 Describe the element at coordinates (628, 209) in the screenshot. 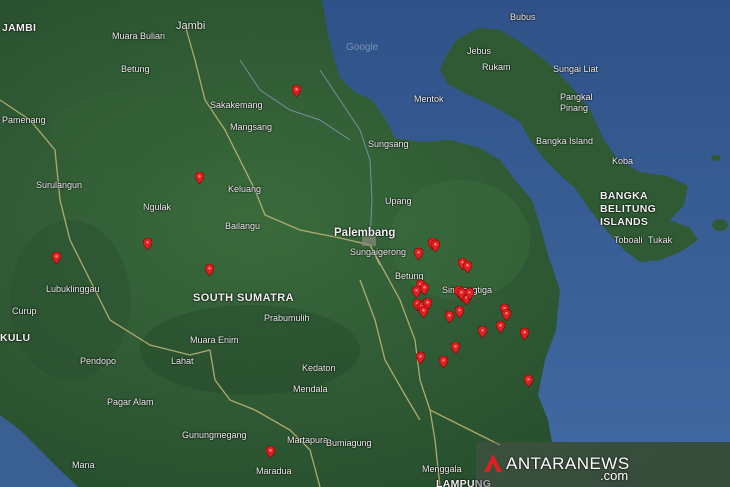

I see `label-bangka-belitung: BANGKA BELITUNG ISLANDS` at that location.